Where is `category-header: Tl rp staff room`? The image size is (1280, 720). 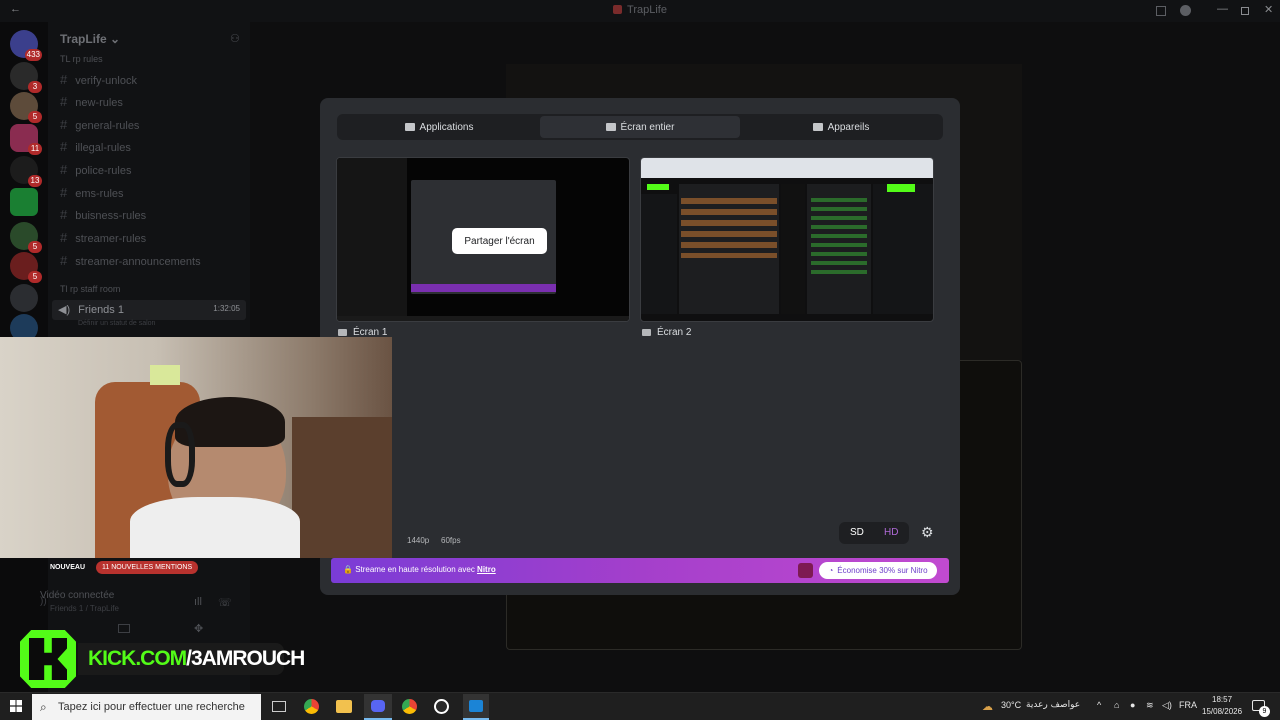 category-header: Tl rp staff room is located at coordinates (90, 289).